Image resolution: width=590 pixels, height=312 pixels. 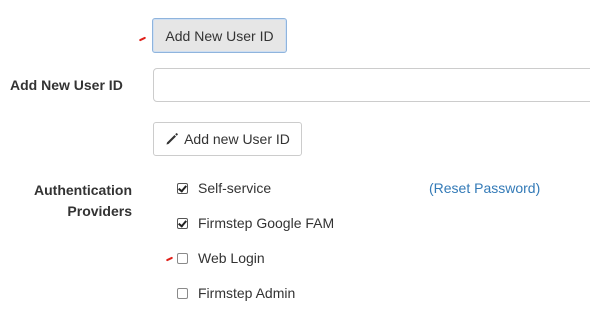 What do you see at coordinates (266, 223) in the screenshot?
I see `provider-label: Firmstep Google FAM` at bounding box center [266, 223].